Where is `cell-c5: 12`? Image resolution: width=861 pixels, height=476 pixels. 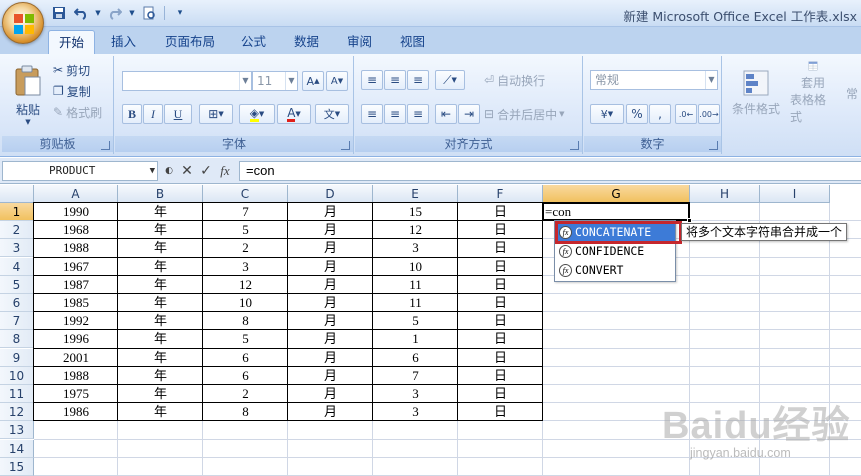 cell-c5: 12 is located at coordinates (245, 285).